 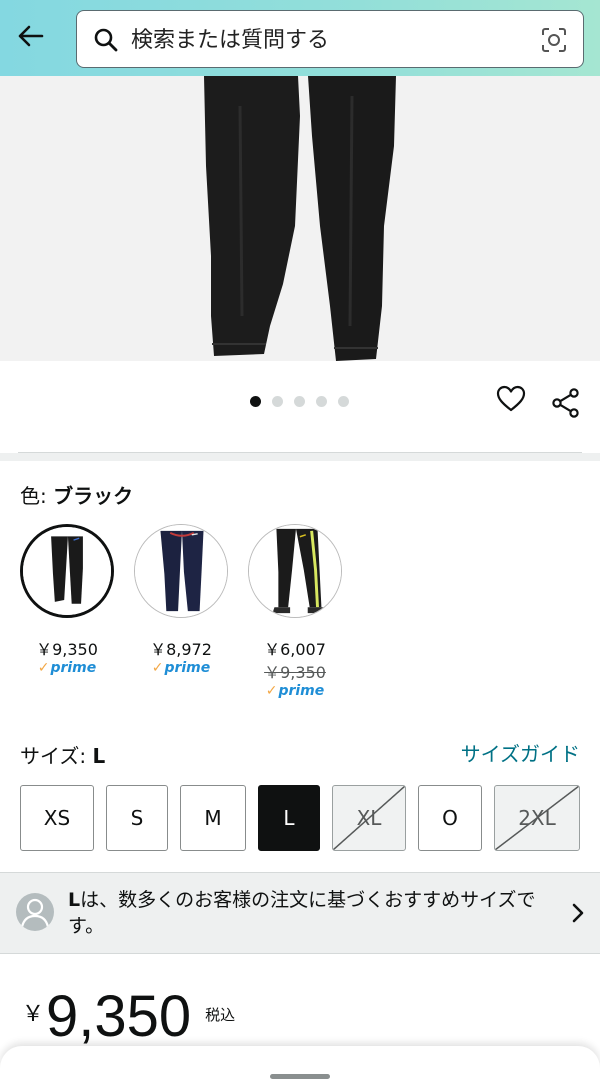 I want to click on recommended-size: L, so click(x=74, y=900).